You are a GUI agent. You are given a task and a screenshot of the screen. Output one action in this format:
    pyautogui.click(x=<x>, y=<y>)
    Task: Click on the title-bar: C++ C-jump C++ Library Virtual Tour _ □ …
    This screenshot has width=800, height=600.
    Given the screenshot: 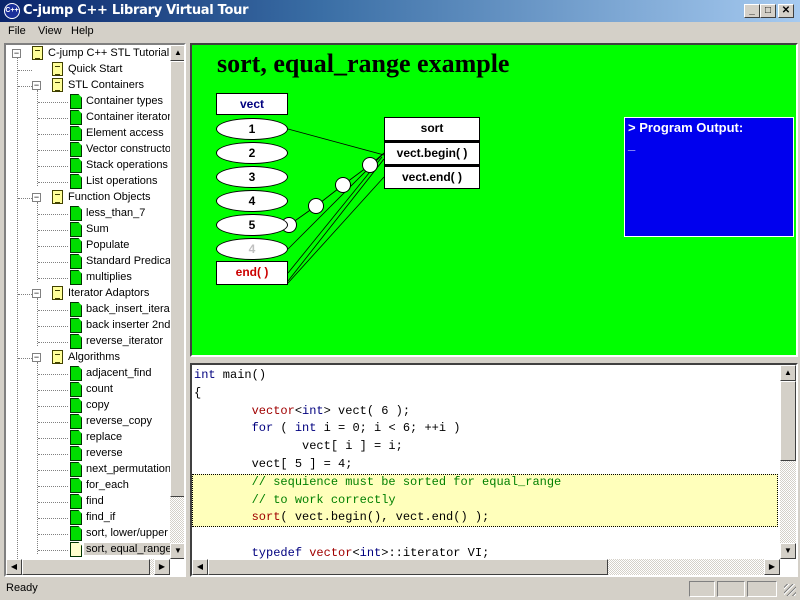 What is the action you would take?
    pyautogui.click(x=400, y=11)
    